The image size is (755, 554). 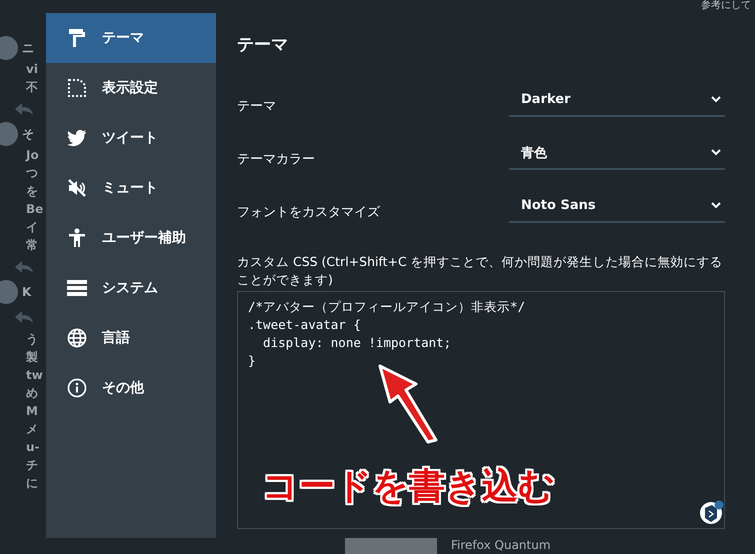 I want to click on tweet-text: め, so click(x=32, y=393).